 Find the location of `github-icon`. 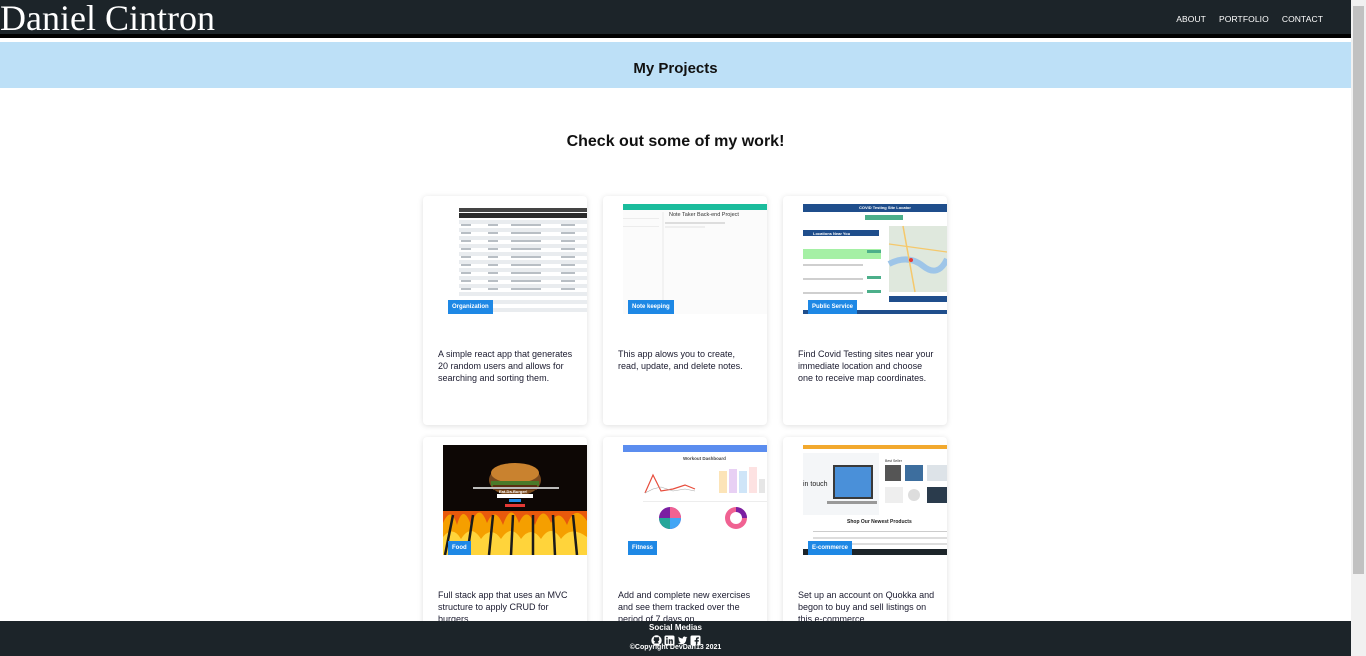

github-icon is located at coordinates (656, 639).